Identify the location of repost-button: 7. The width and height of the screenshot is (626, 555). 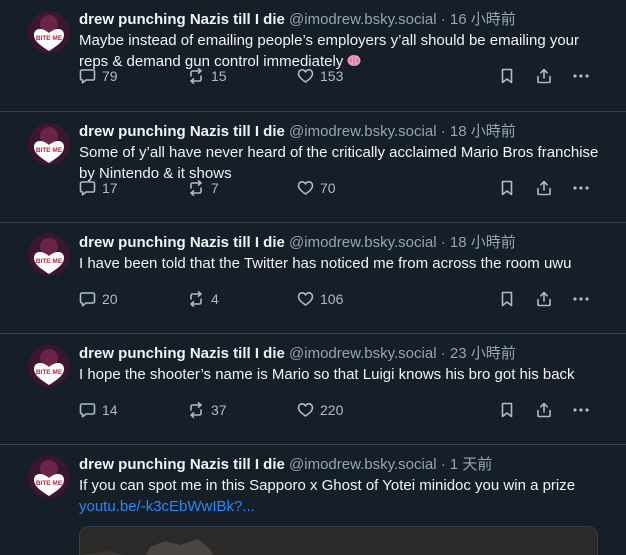
(203, 188).